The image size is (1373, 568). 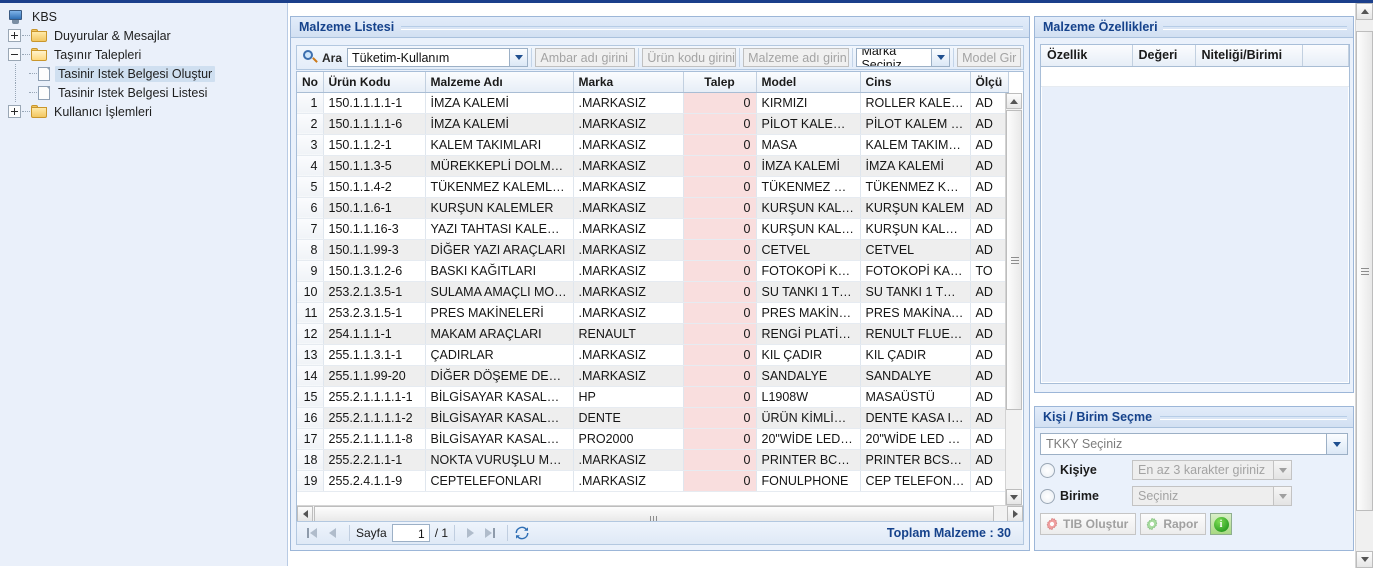 I want to click on first-page-button, so click(x=312, y=533).